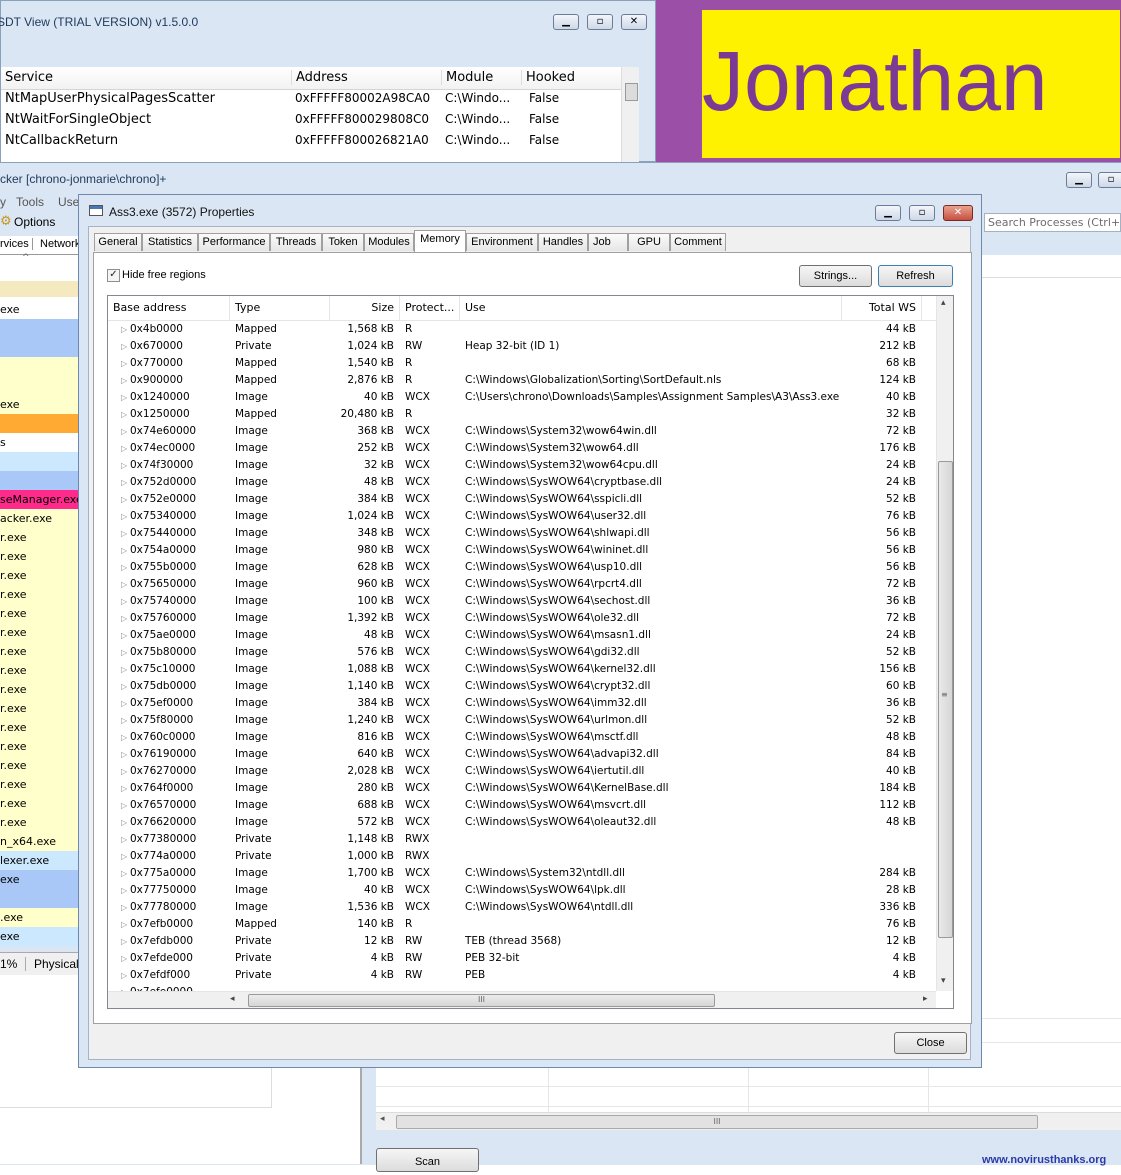 This screenshot has width=1121, height=1175. I want to click on close-dialog-button: Close, so click(930, 1043).